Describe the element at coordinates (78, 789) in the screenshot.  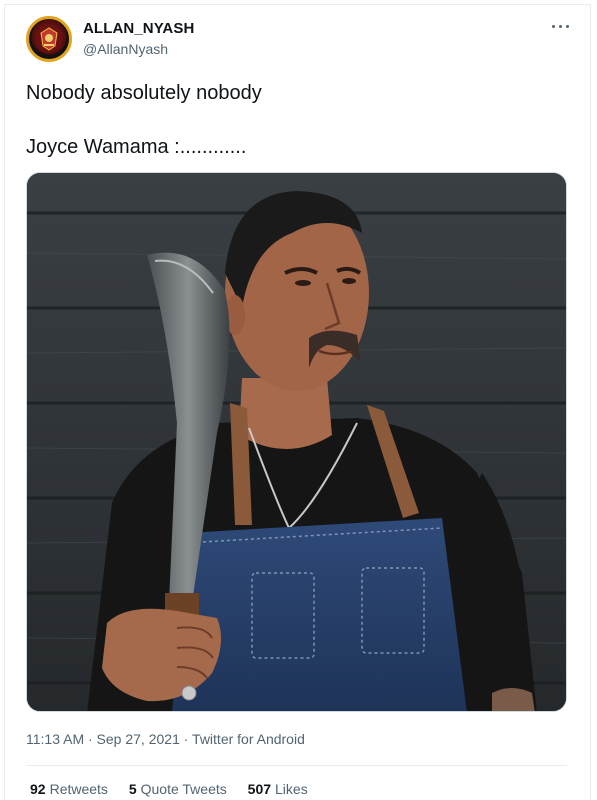
I see `retweets-label: Retweets` at that location.